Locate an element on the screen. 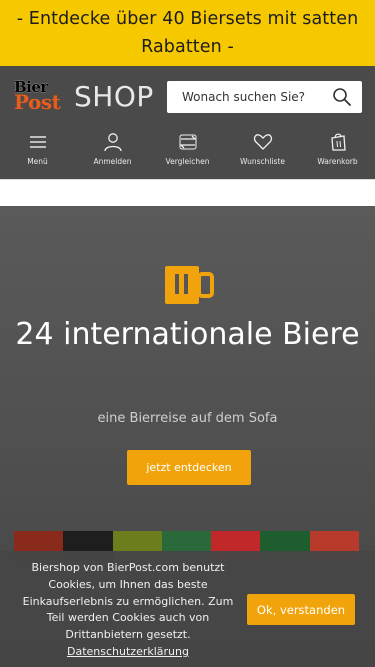 This screenshot has width=375, height=667. nav-menu-label: Menü is located at coordinates (37, 161).